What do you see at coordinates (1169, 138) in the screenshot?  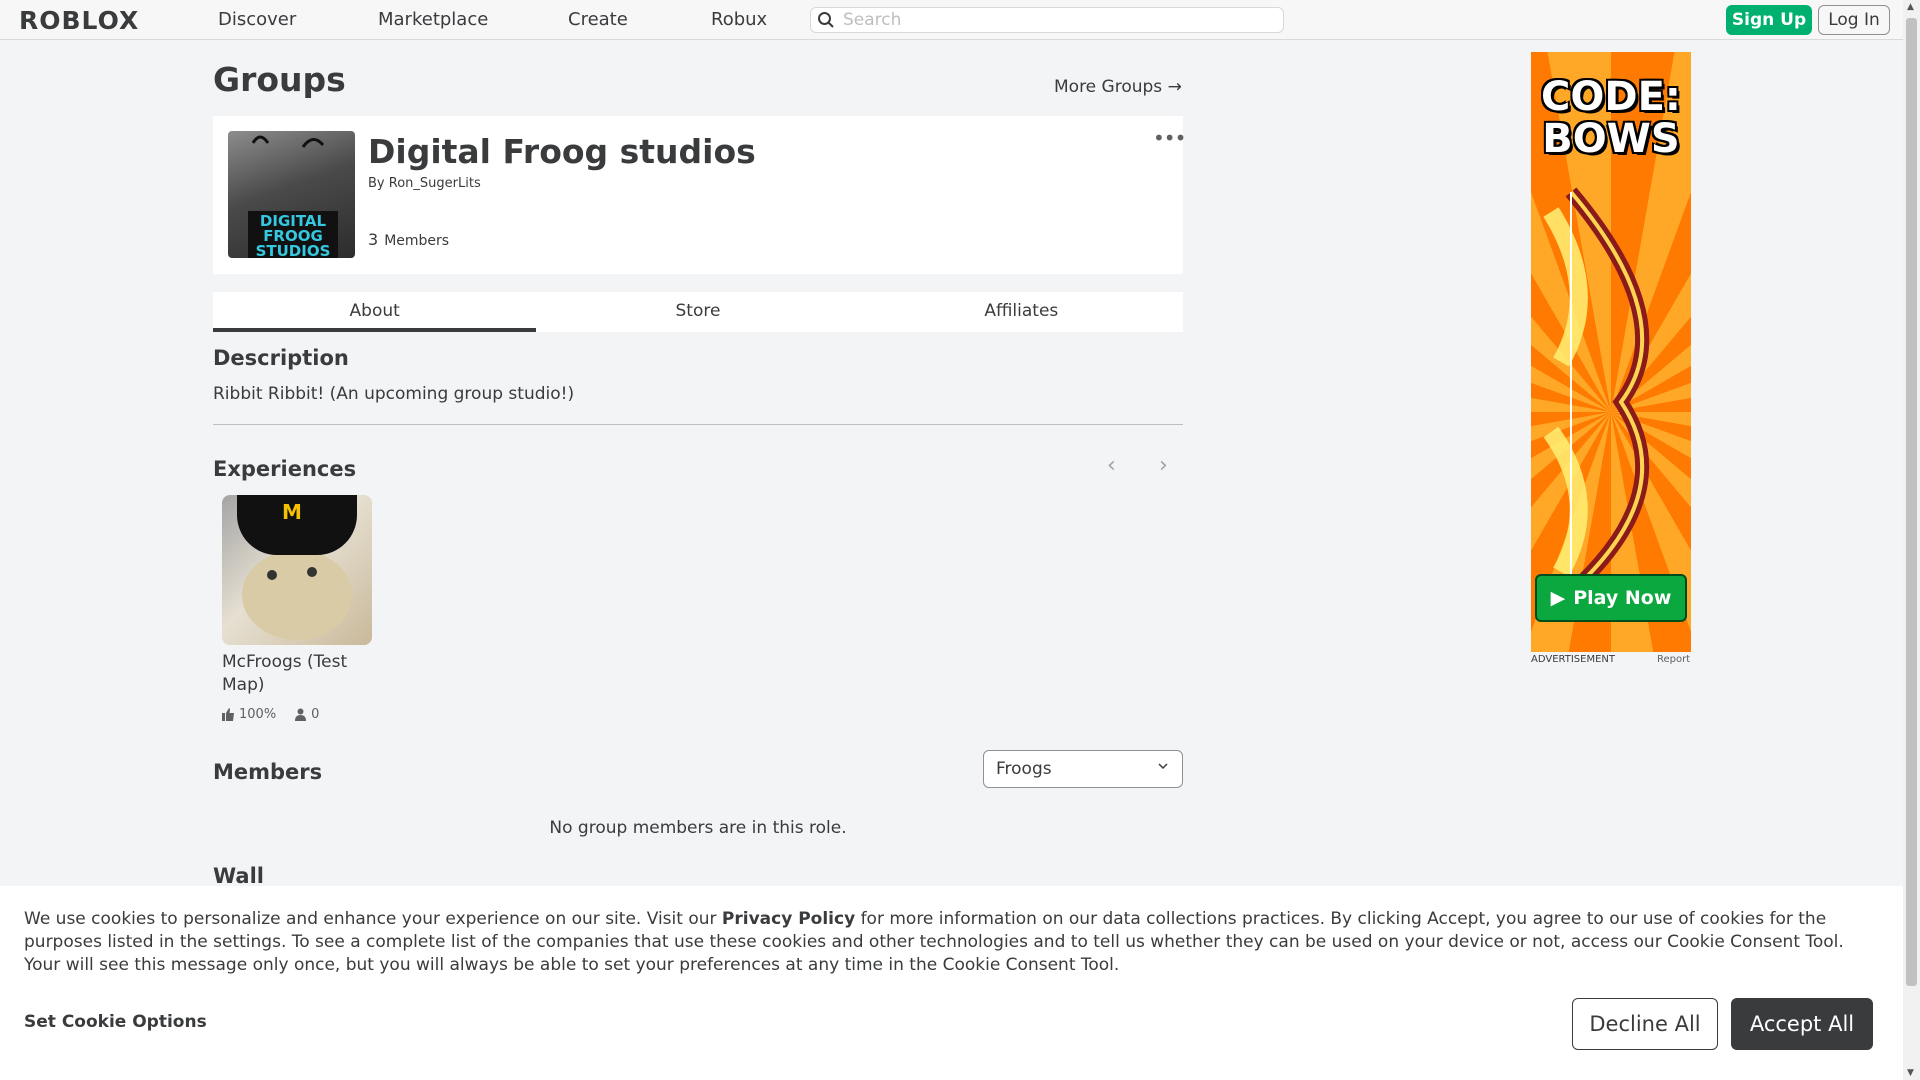 I see `more-options-icon: •••` at bounding box center [1169, 138].